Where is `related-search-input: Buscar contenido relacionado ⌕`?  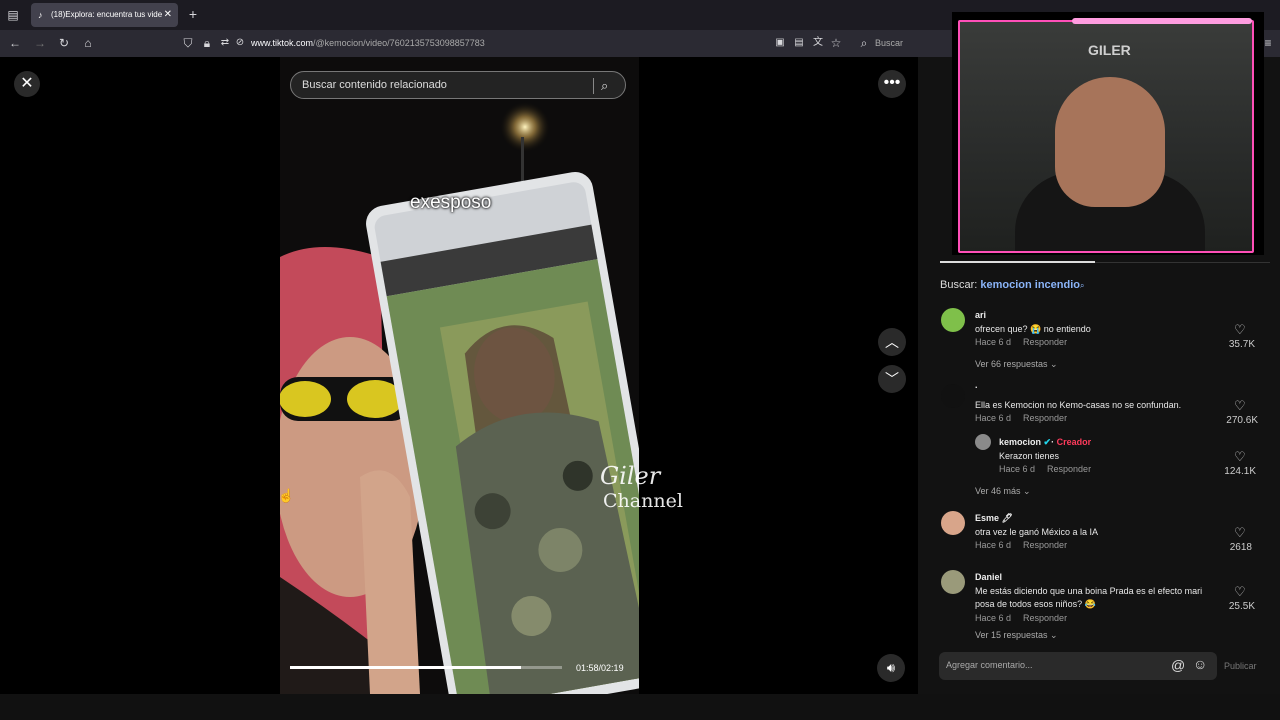 related-search-input: Buscar contenido relacionado ⌕ is located at coordinates (458, 85).